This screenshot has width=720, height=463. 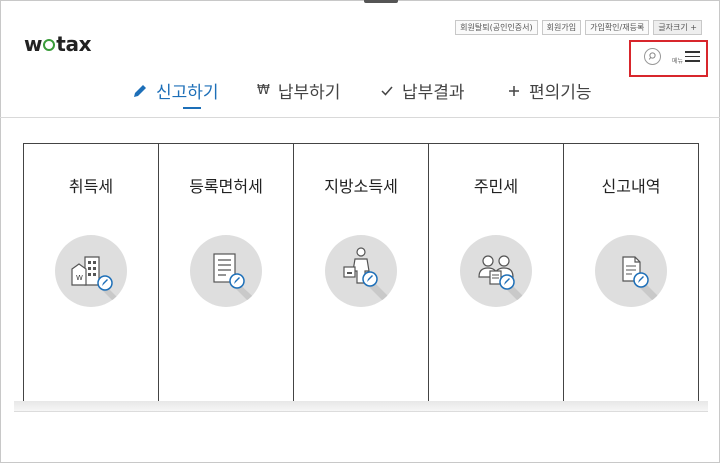 What do you see at coordinates (360, 94) in the screenshot?
I see `main-nav: 신고하기 ₩ 납부하기 납부결과 편의기능` at bounding box center [360, 94].